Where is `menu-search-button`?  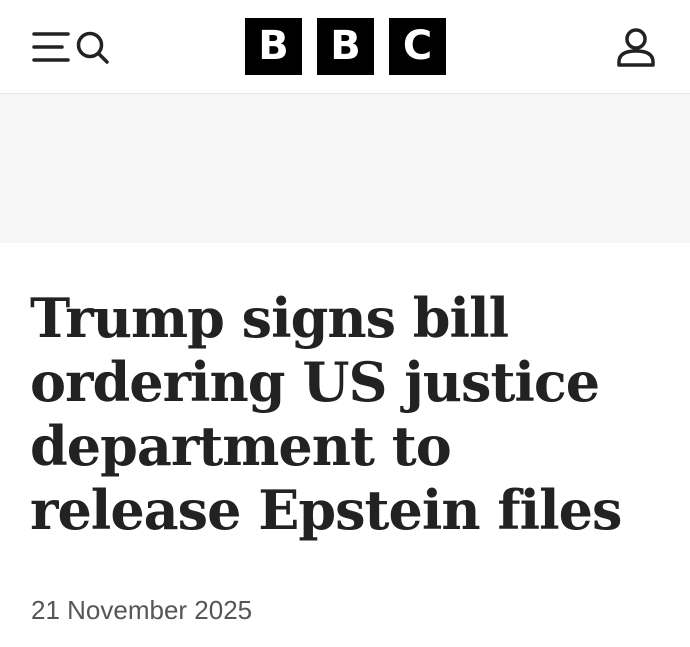
menu-search-button is located at coordinates (71, 48).